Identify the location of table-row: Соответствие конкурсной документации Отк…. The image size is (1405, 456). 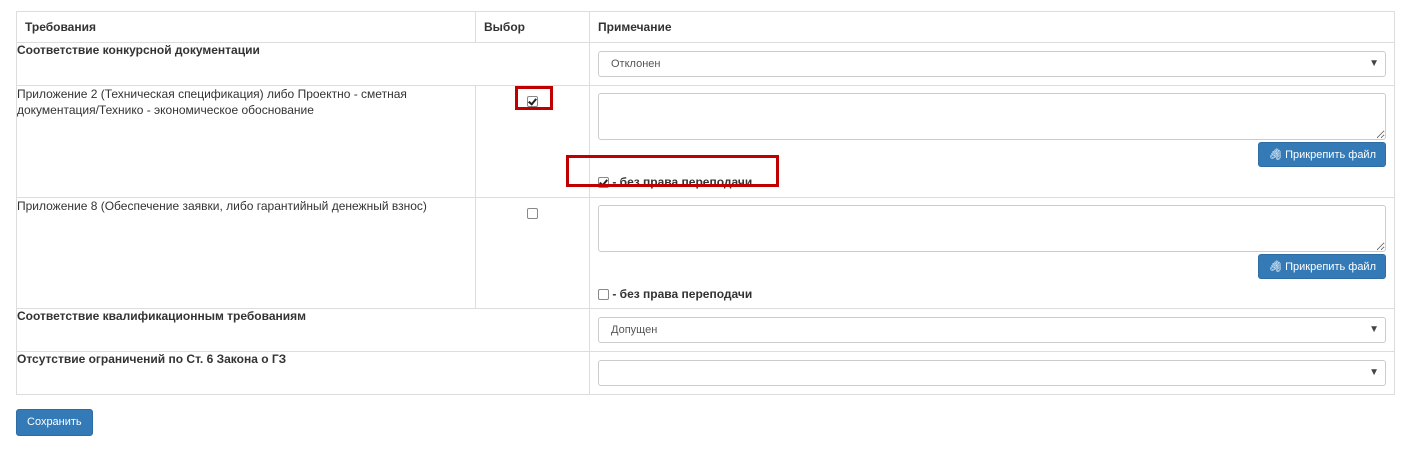
(705, 64).